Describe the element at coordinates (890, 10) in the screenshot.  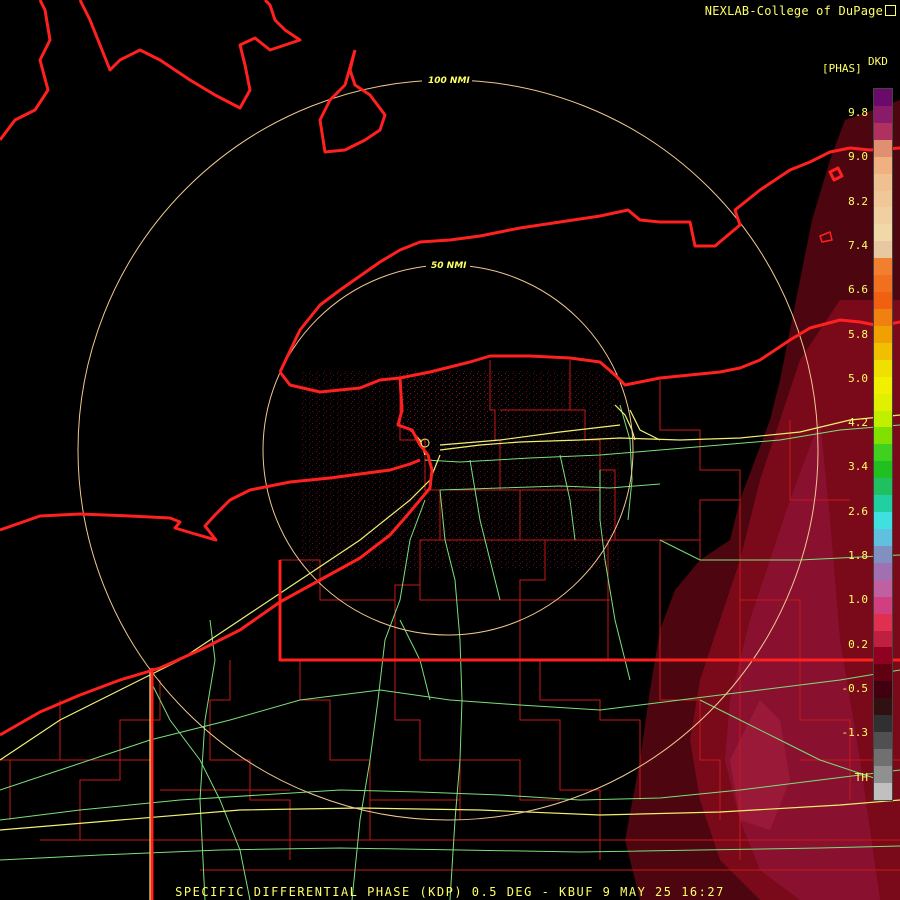
I see `external-link-icon` at that location.